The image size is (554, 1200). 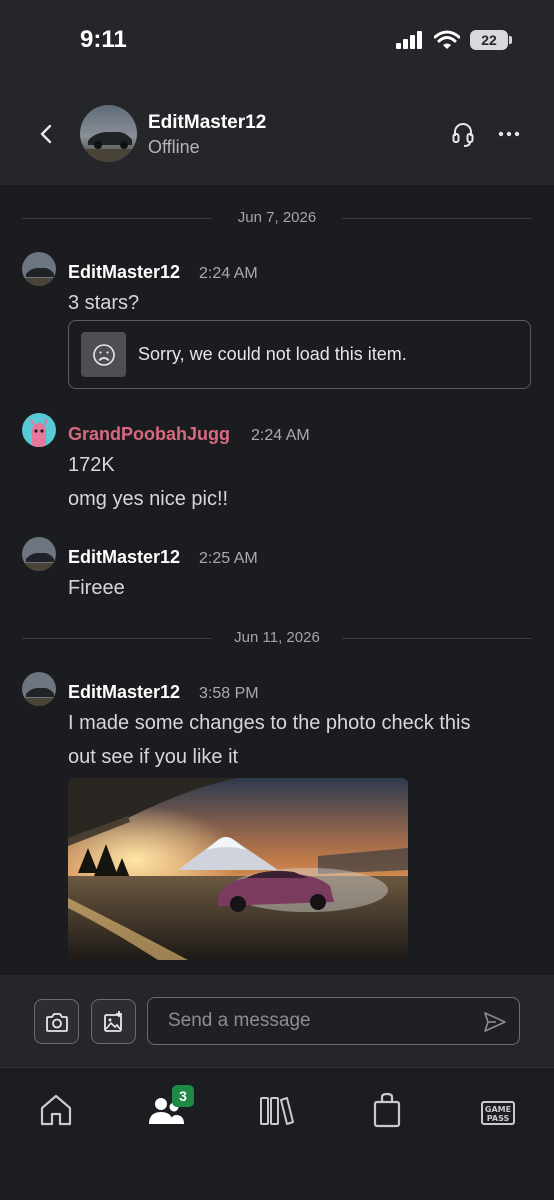 I want to click on message-input-box, so click(x=333, y=1021).